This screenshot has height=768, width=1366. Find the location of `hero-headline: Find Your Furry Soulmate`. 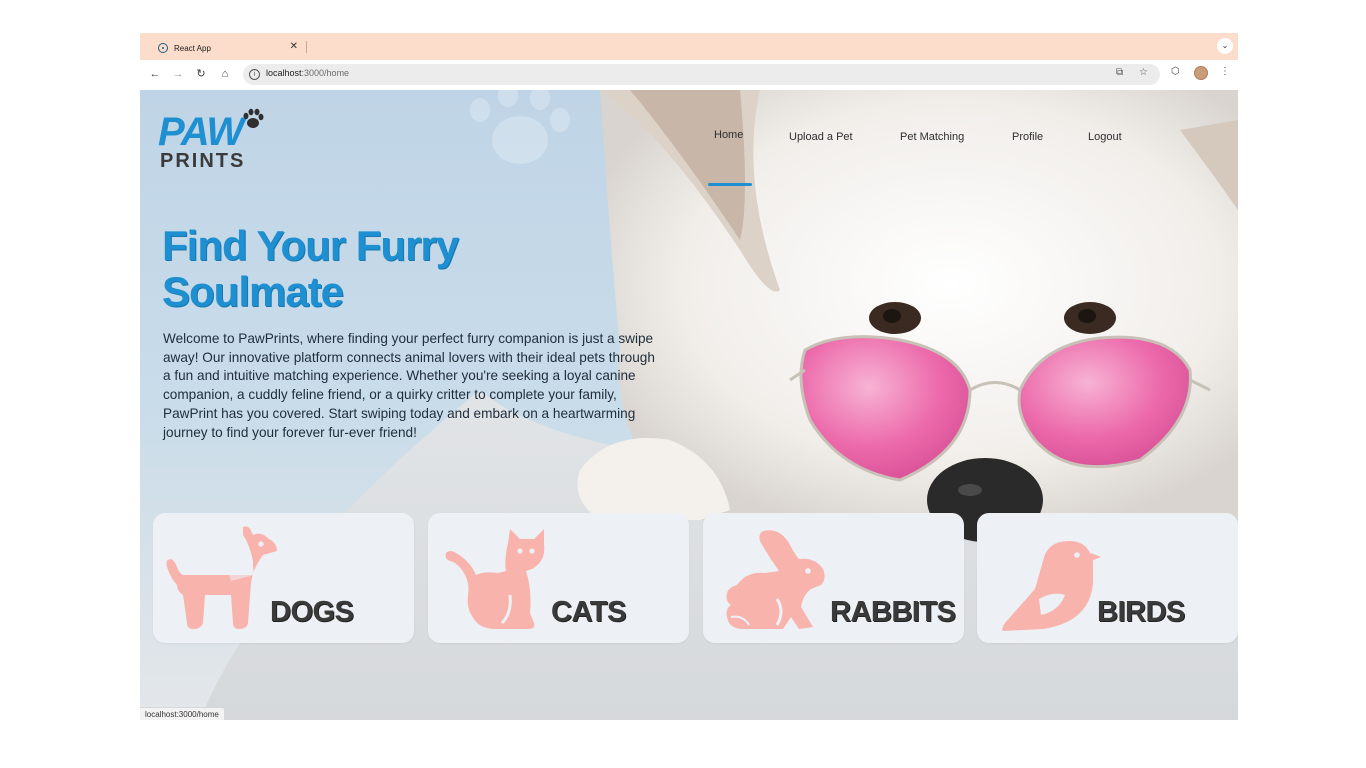

hero-headline: Find Your Furry Soulmate is located at coordinates (372, 269).